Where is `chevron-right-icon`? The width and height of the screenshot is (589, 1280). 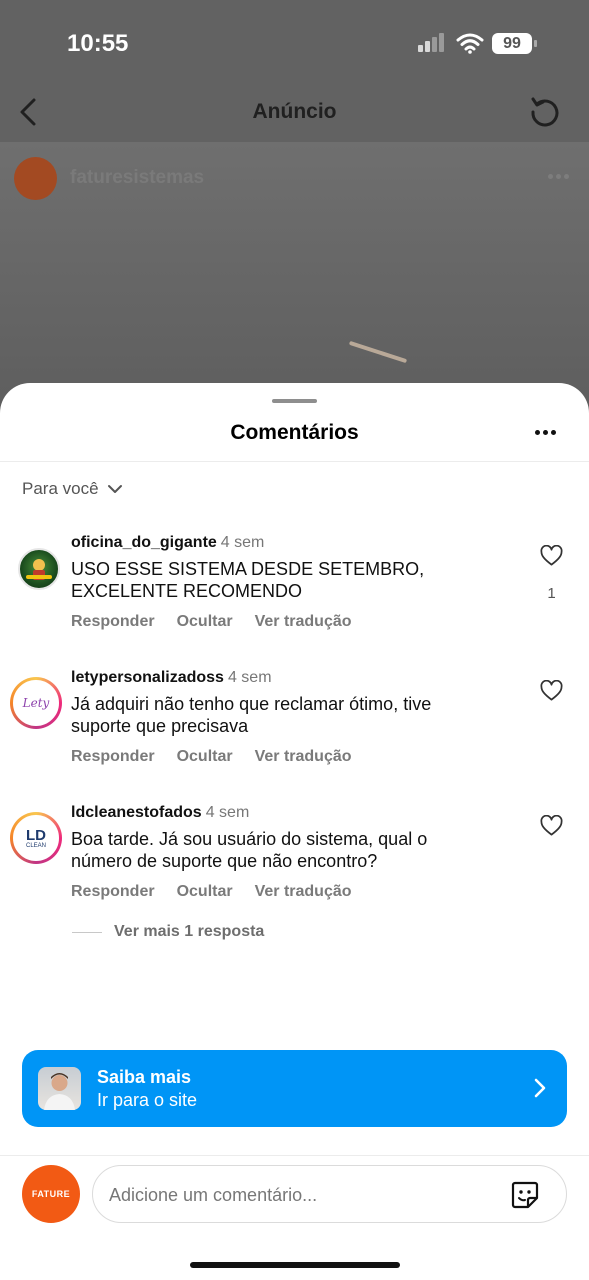
chevron-right-icon is located at coordinates (540, 1088).